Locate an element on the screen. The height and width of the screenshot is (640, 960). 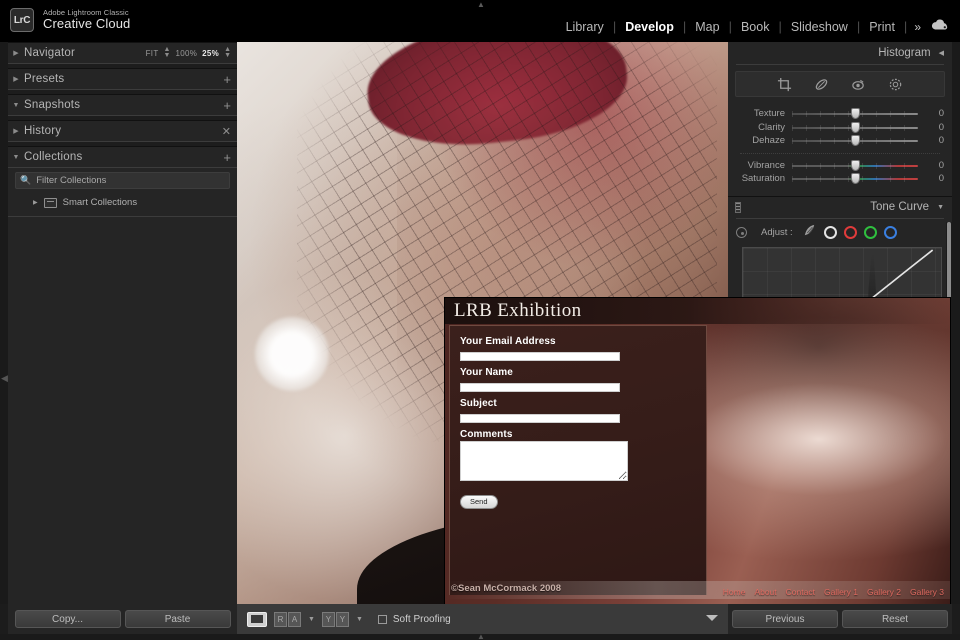
slider-saturation-value: 0 is located at coordinates (931, 178).